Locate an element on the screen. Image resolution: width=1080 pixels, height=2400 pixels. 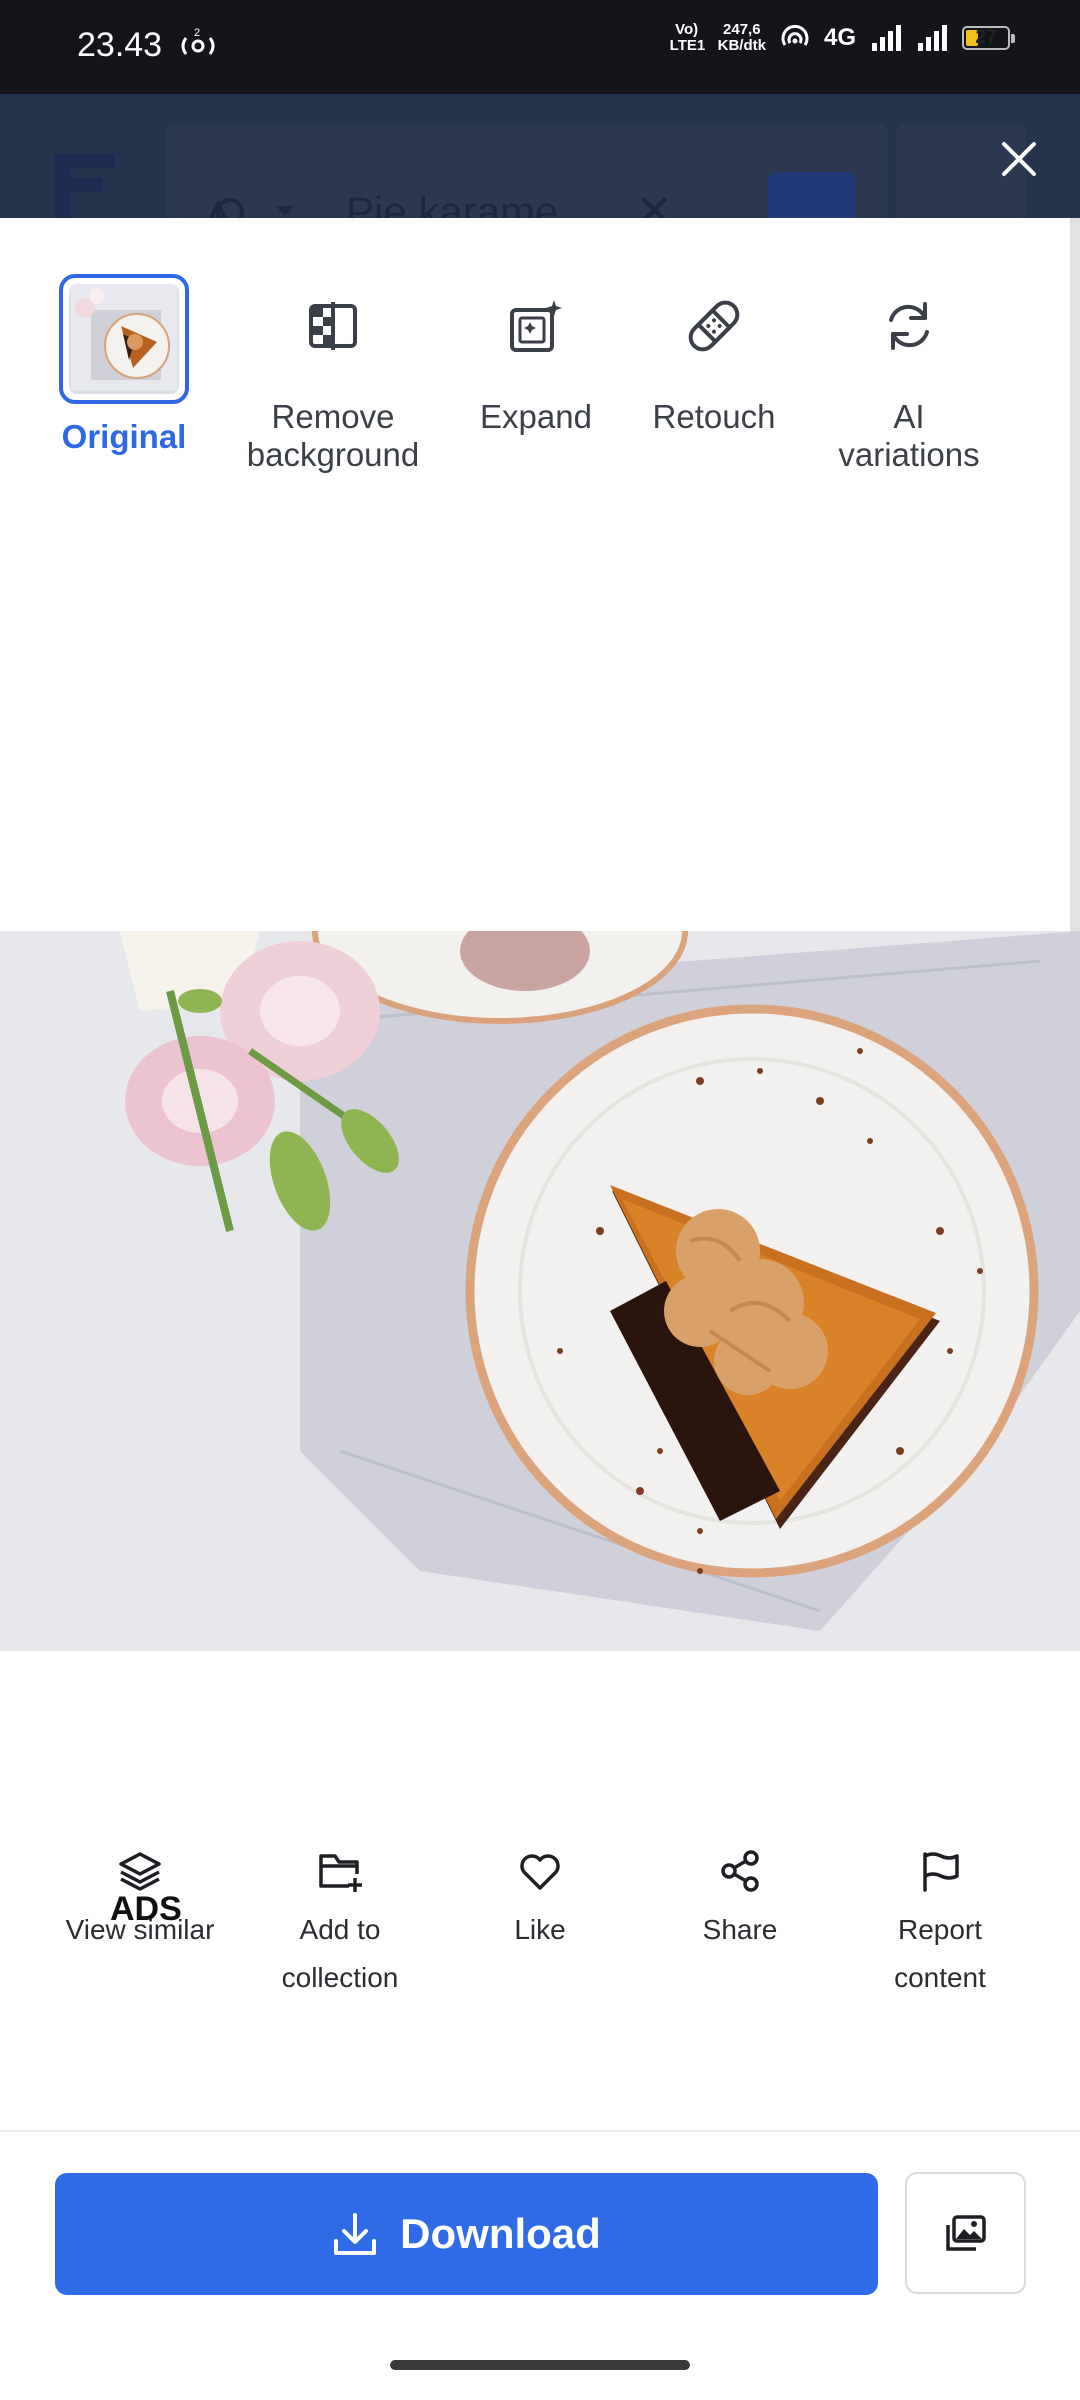
tool-label: Original is located at coordinates (124, 436).